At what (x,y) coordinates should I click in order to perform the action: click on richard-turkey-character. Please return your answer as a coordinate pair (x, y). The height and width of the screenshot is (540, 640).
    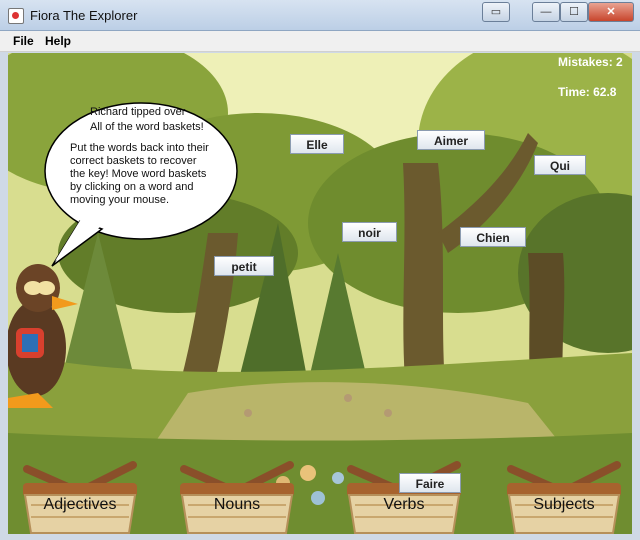
    Looking at the image, I should click on (43, 336).